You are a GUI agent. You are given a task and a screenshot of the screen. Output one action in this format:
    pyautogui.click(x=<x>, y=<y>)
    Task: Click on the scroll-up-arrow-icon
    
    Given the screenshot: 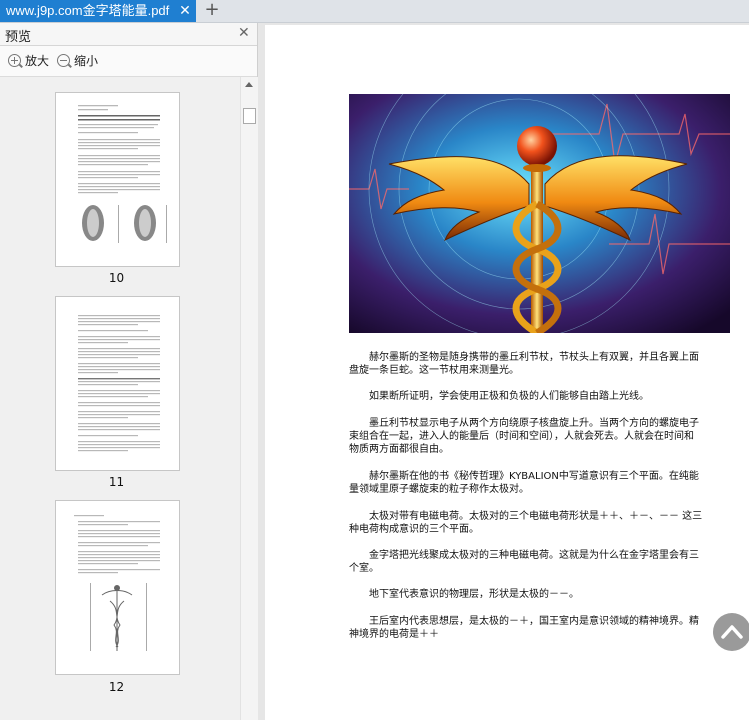 What is the action you would take?
    pyautogui.click(x=249, y=84)
    